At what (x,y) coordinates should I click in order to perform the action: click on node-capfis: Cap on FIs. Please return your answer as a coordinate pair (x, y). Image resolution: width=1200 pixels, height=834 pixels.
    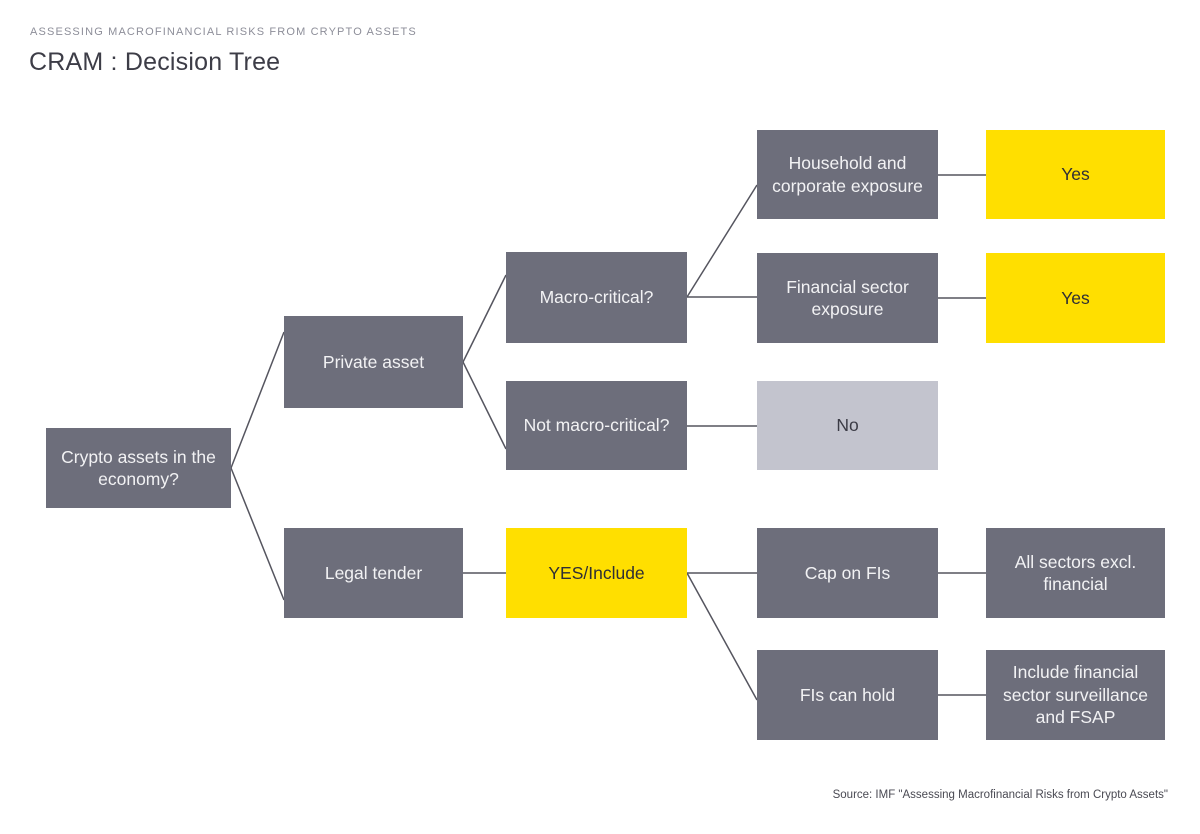
    Looking at the image, I should click on (847, 573).